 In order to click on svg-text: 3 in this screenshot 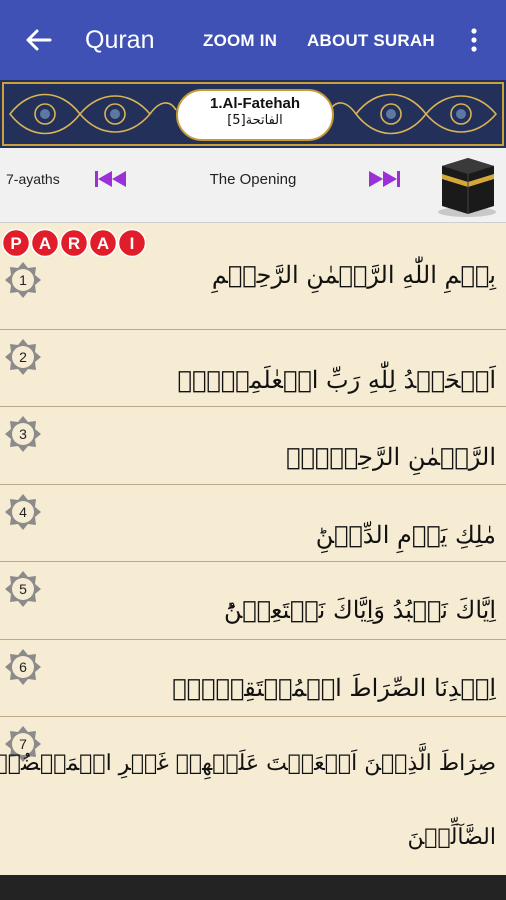, I will do `click(23, 434)`.